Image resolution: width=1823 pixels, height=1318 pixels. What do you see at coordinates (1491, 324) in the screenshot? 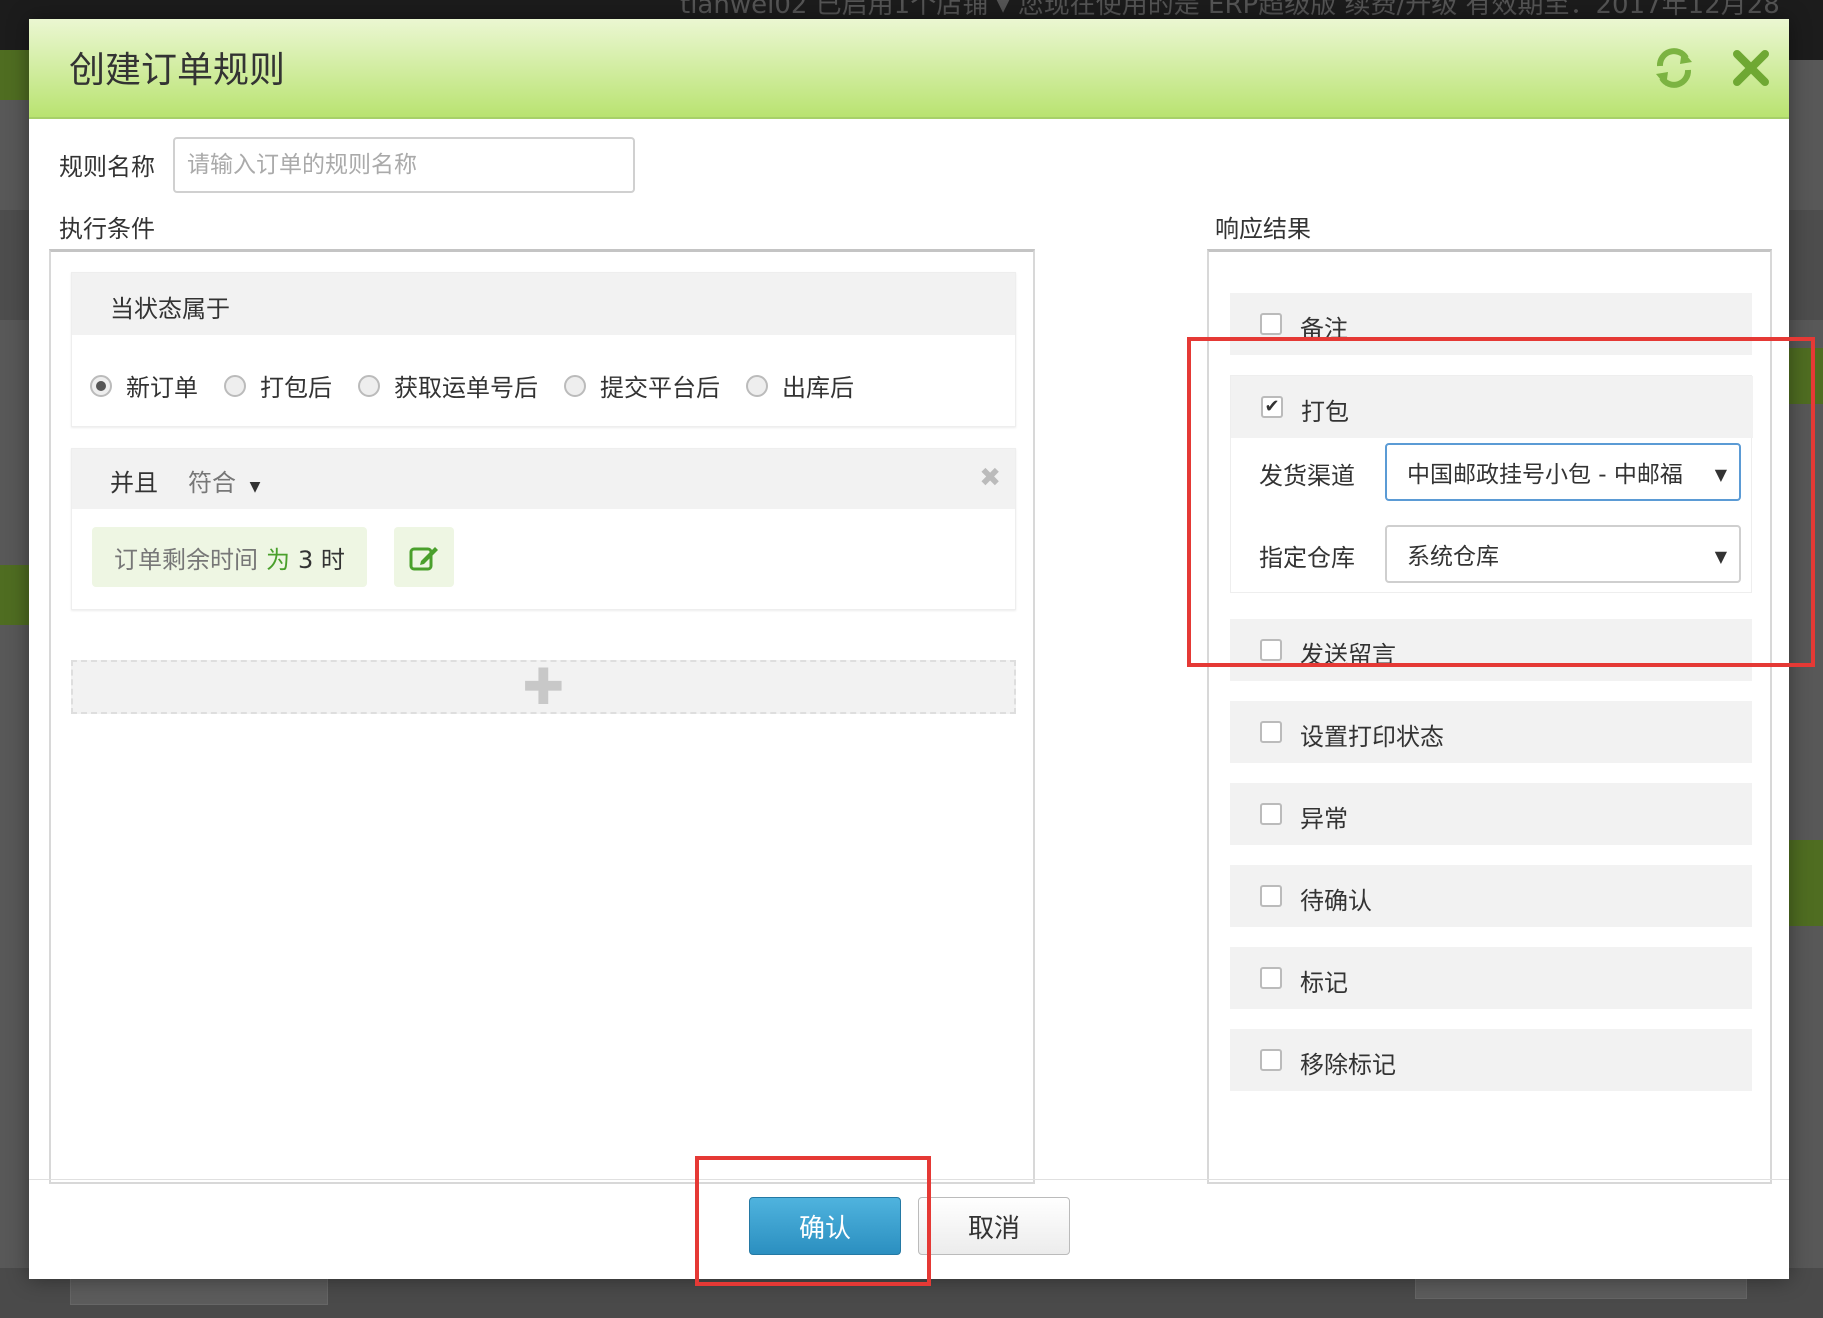
I see `result-item-remark: 备注` at bounding box center [1491, 324].